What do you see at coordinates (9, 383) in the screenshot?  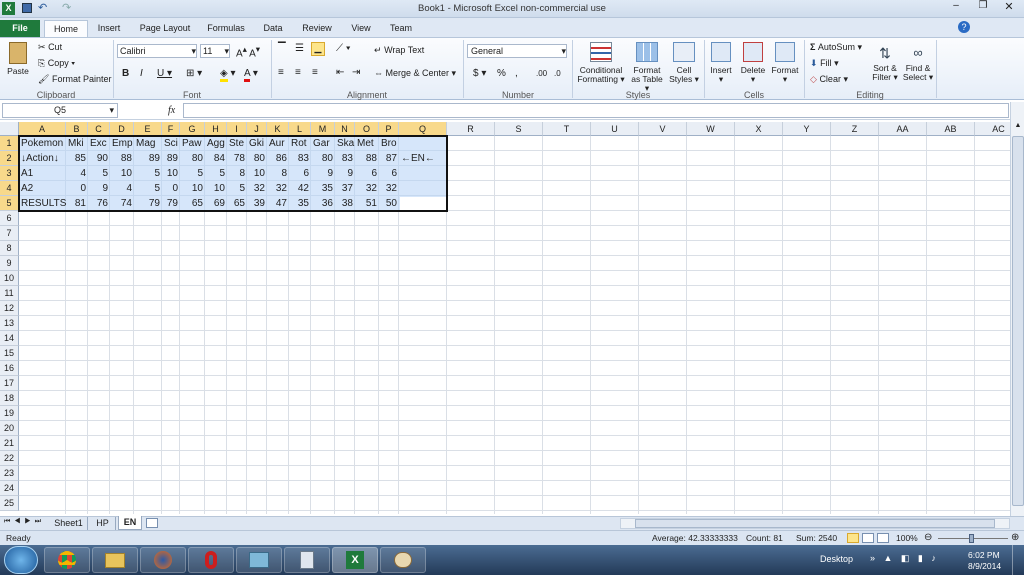 I see `row-header-17: 17` at bounding box center [9, 383].